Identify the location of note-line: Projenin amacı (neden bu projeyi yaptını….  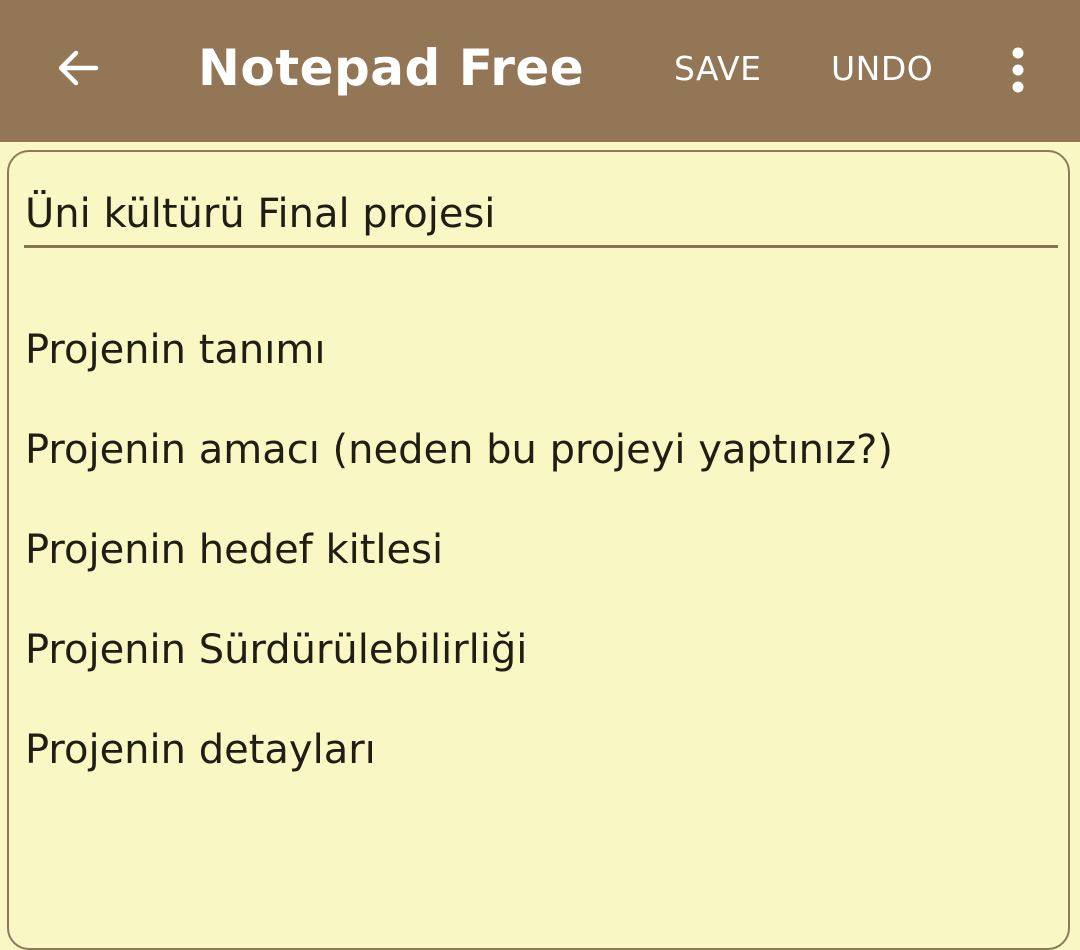
(459, 450).